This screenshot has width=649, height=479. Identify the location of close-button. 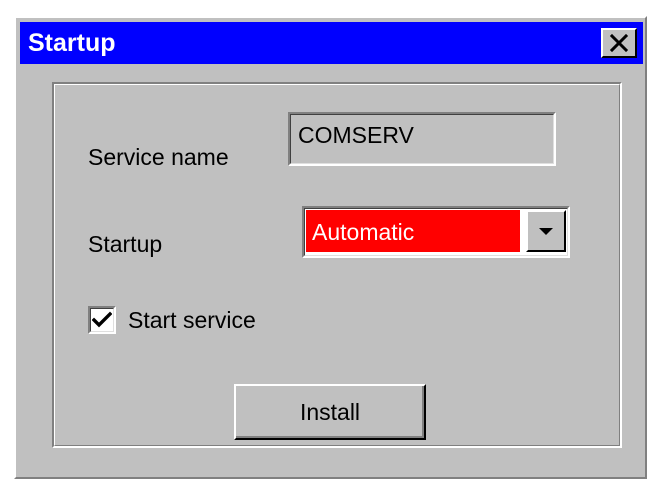
(619, 43).